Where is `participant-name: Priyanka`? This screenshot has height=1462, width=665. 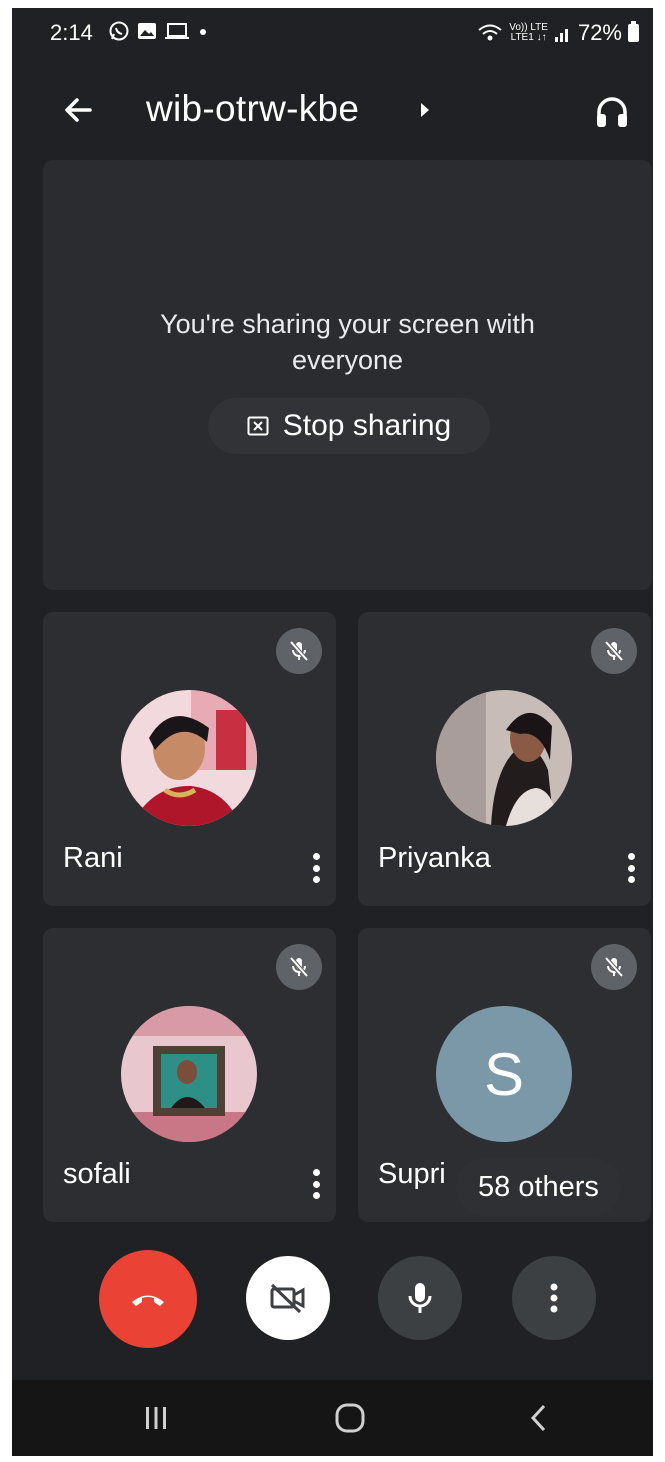 participant-name: Priyanka is located at coordinates (434, 858).